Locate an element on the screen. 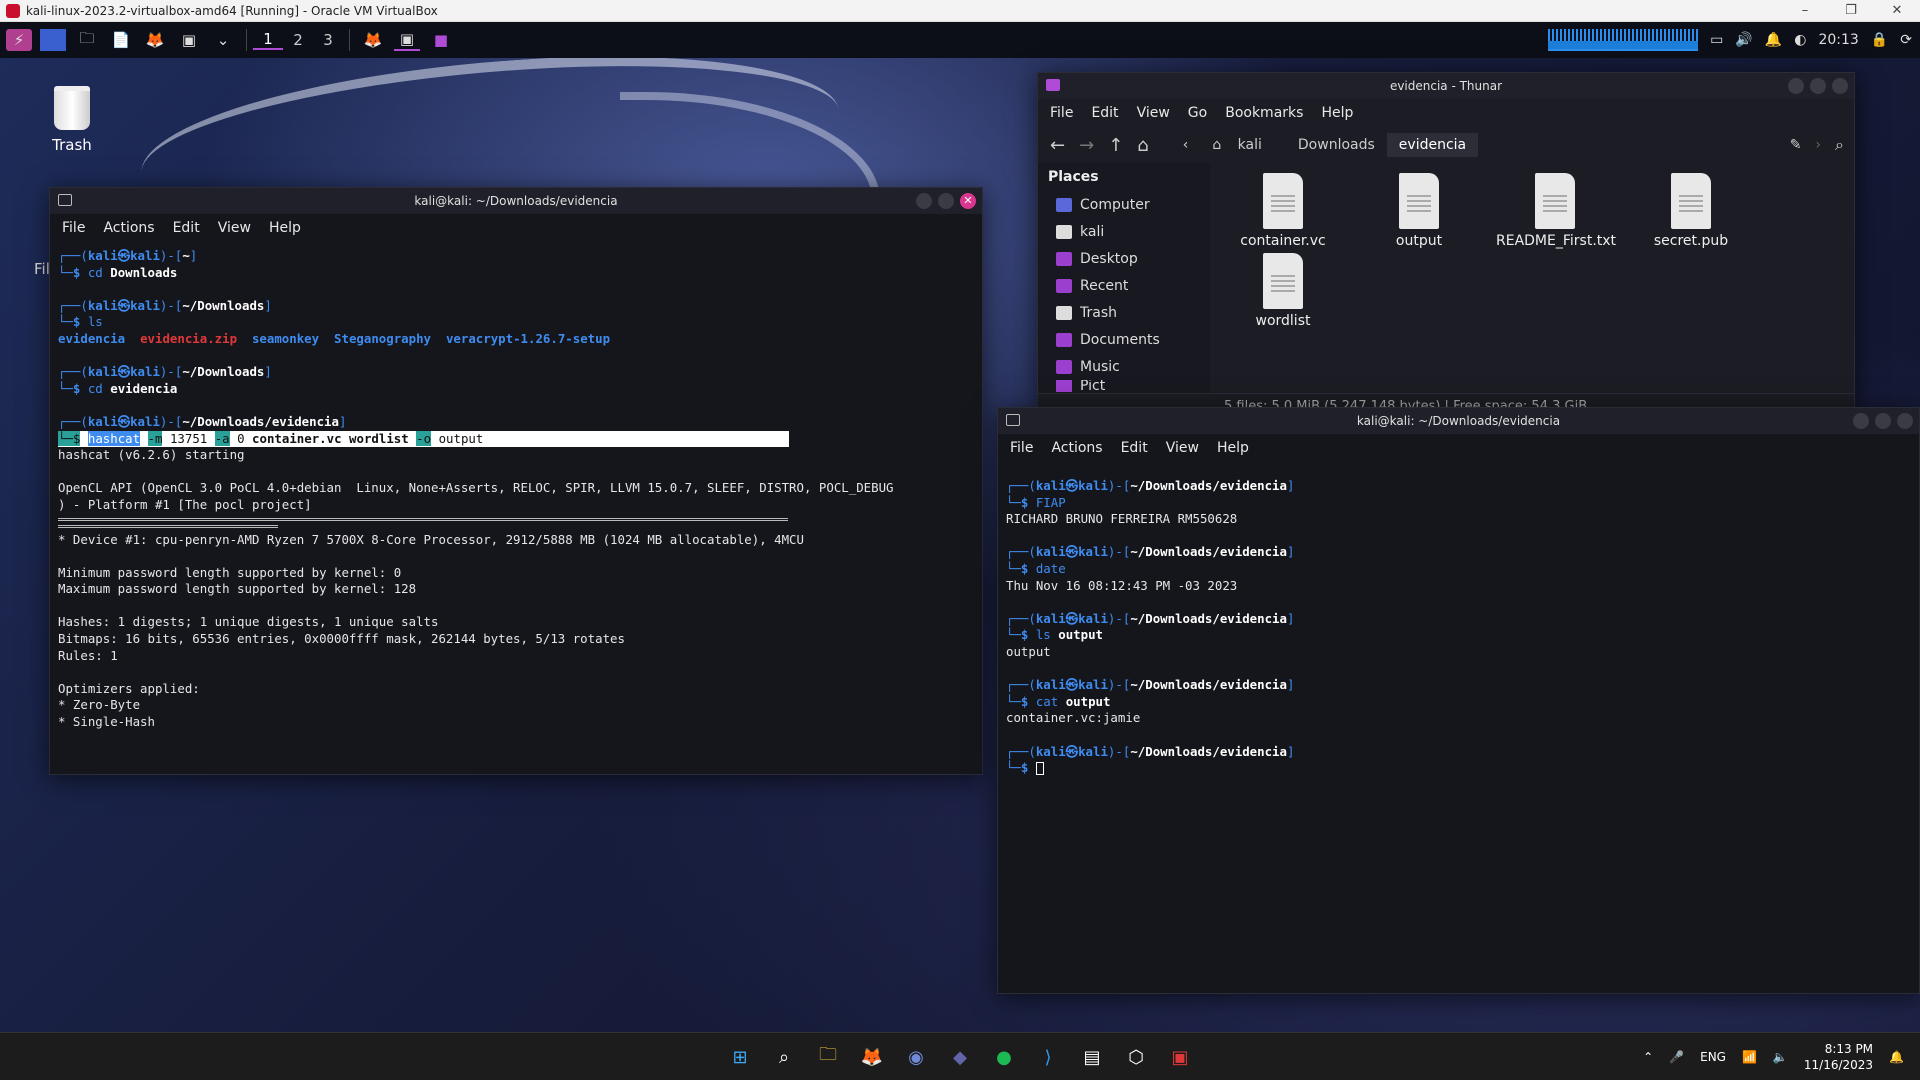 The height and width of the screenshot is (1080, 1920). sidebar-item-kali: kali is located at coordinates (1124, 231).